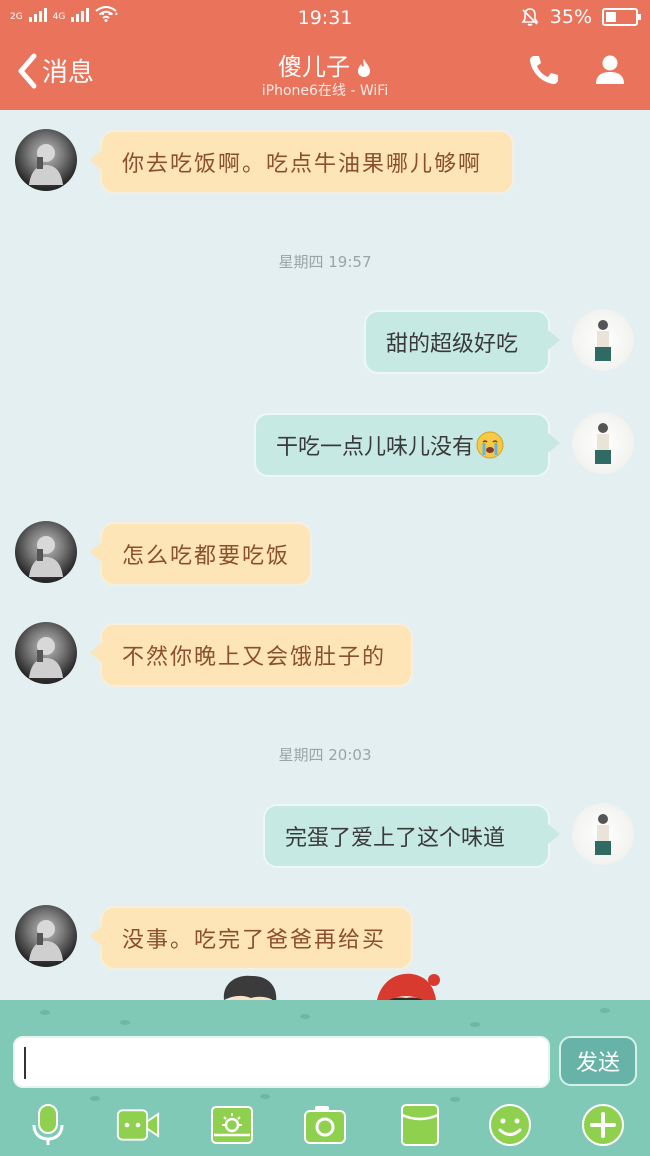 This screenshot has height=1156, width=650. Describe the element at coordinates (530, 17) in the screenshot. I see `bell-muted-icon` at that location.